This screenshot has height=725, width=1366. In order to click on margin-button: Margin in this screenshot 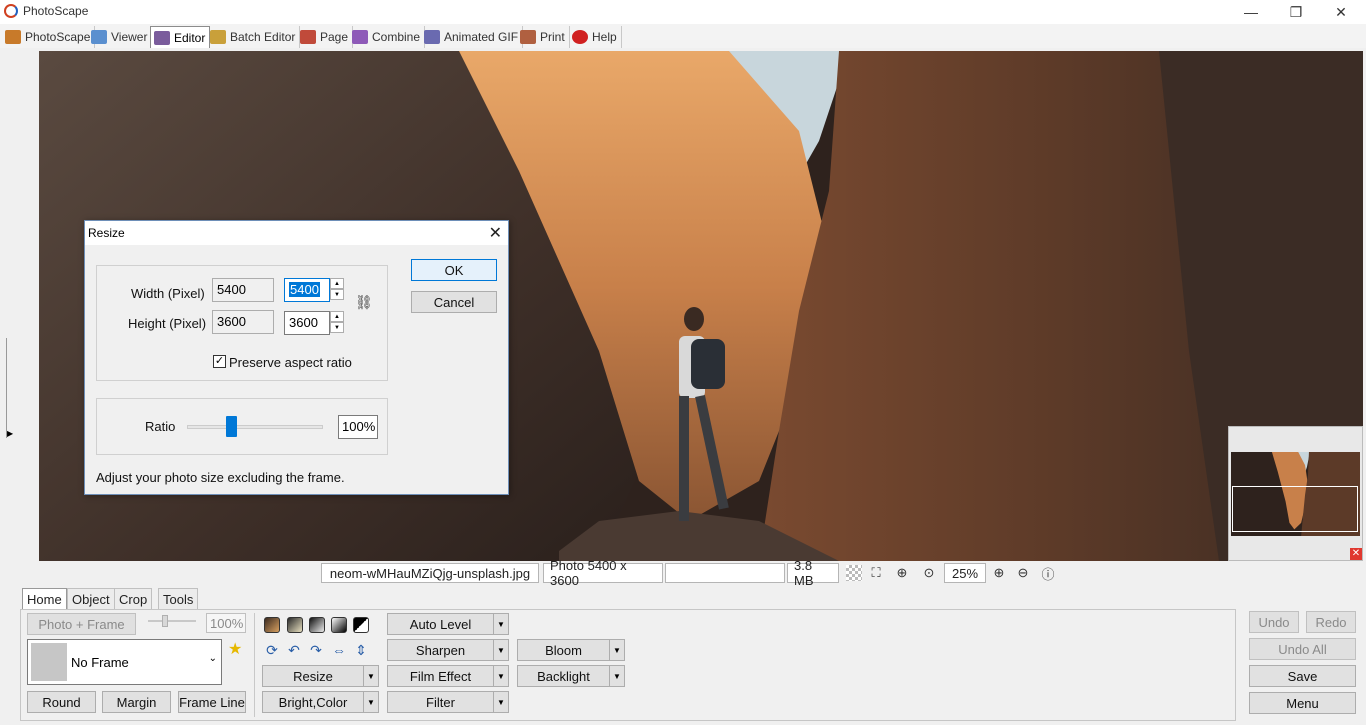, I will do `click(136, 702)`.